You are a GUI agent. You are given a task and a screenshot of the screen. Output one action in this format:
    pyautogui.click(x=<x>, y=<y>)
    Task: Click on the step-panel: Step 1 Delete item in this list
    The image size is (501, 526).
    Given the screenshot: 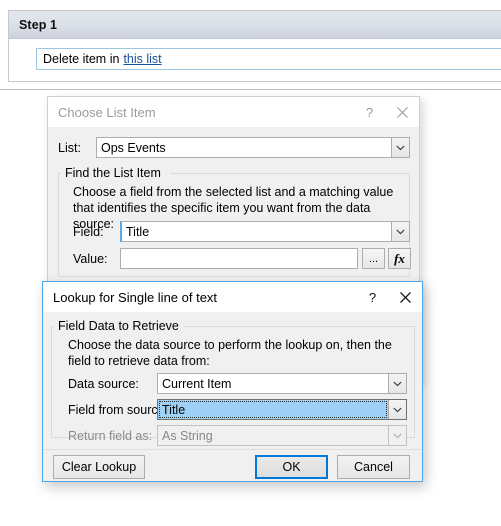 What is the action you would take?
    pyautogui.click(x=254, y=46)
    